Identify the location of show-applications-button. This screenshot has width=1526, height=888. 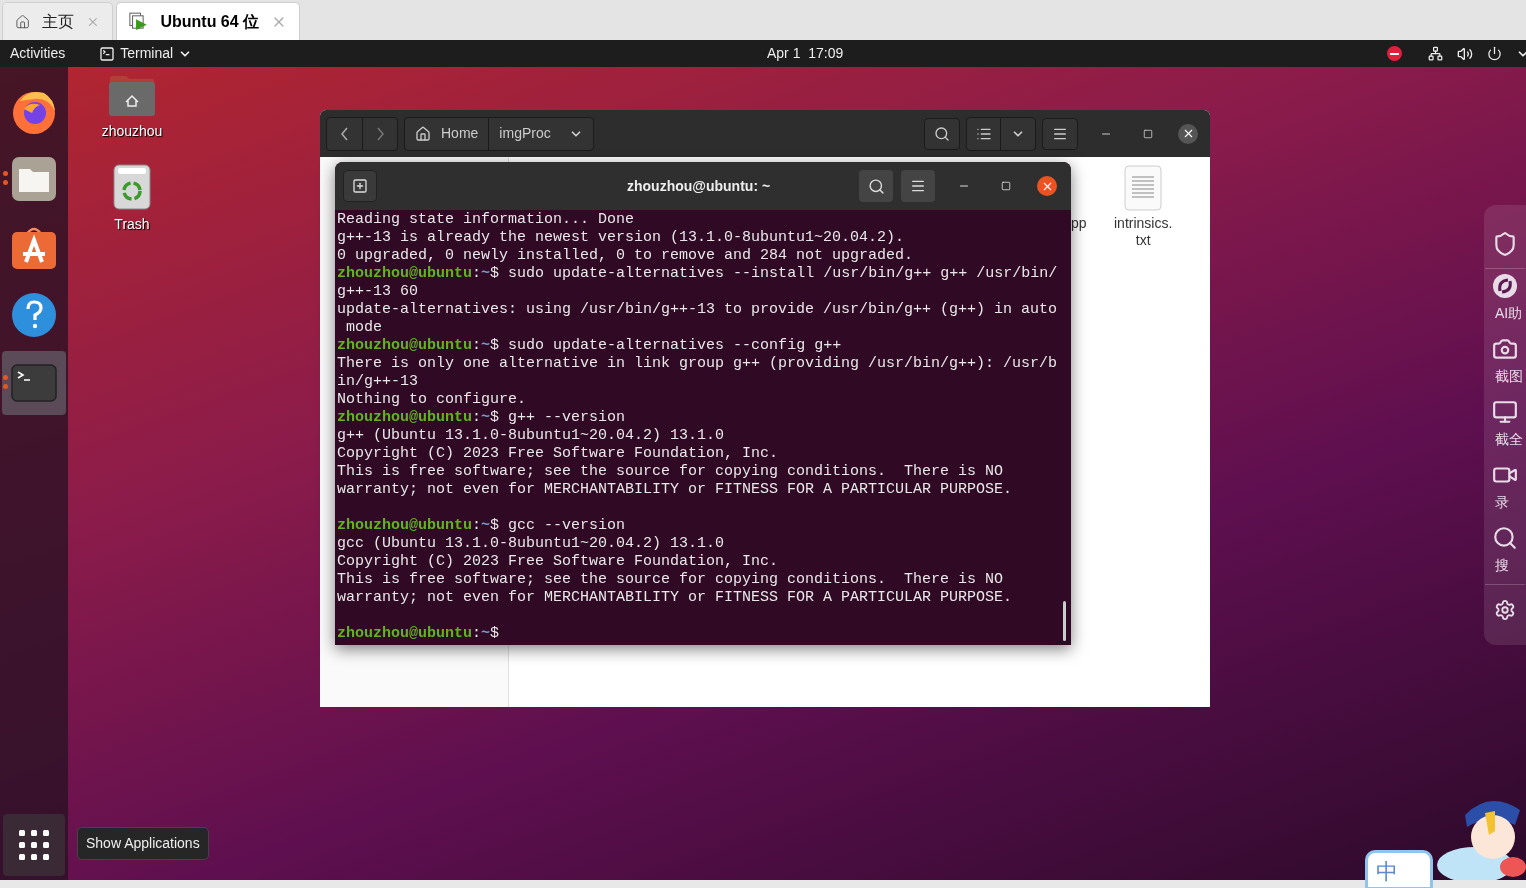
(34, 845).